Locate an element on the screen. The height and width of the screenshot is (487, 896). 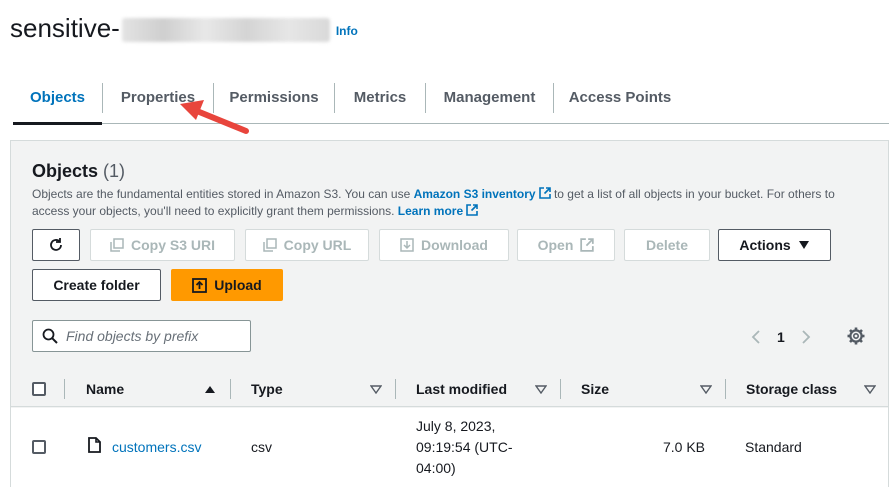
object-last-modified: July 8, 2023, 09:19:54 (UTC- 04:00) is located at coordinates (464, 447).